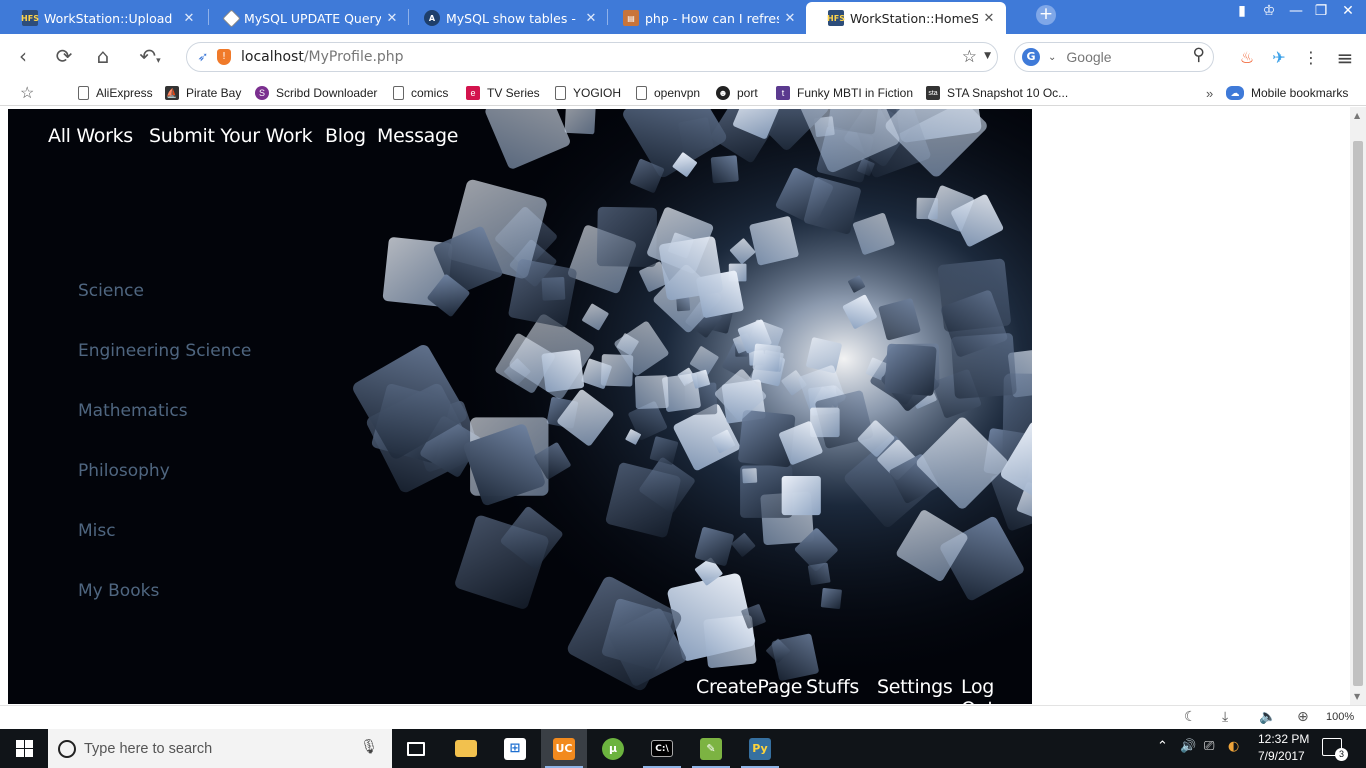 The width and height of the screenshot is (1366, 768). What do you see at coordinates (711, 748) in the screenshot?
I see `editor-icon: ✎` at bounding box center [711, 748].